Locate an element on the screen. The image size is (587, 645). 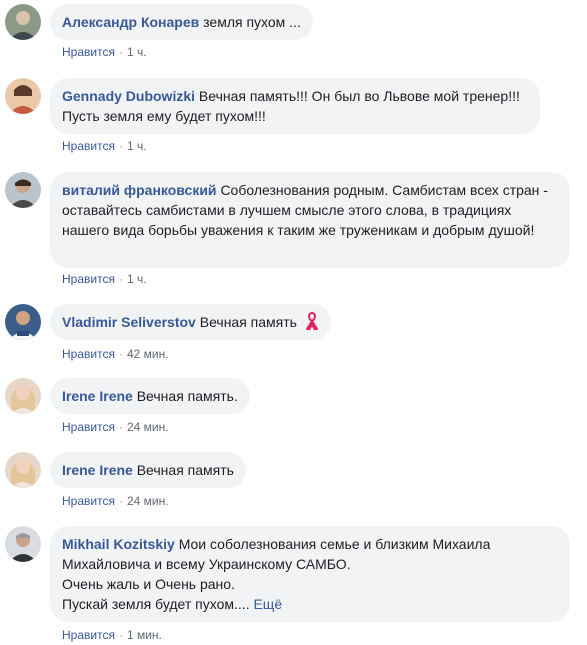
comment-bubble: Vladimir Seliverstov Вечная память is located at coordinates (190, 322).